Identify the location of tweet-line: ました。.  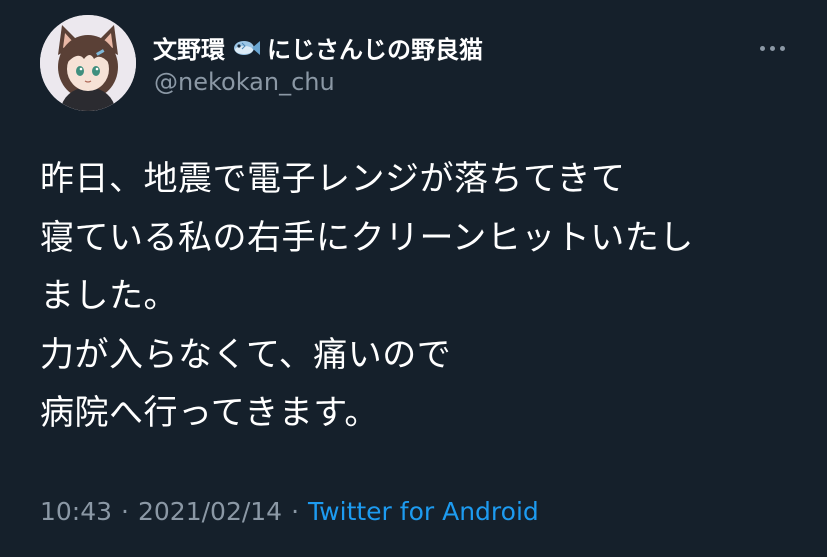
(109, 296).